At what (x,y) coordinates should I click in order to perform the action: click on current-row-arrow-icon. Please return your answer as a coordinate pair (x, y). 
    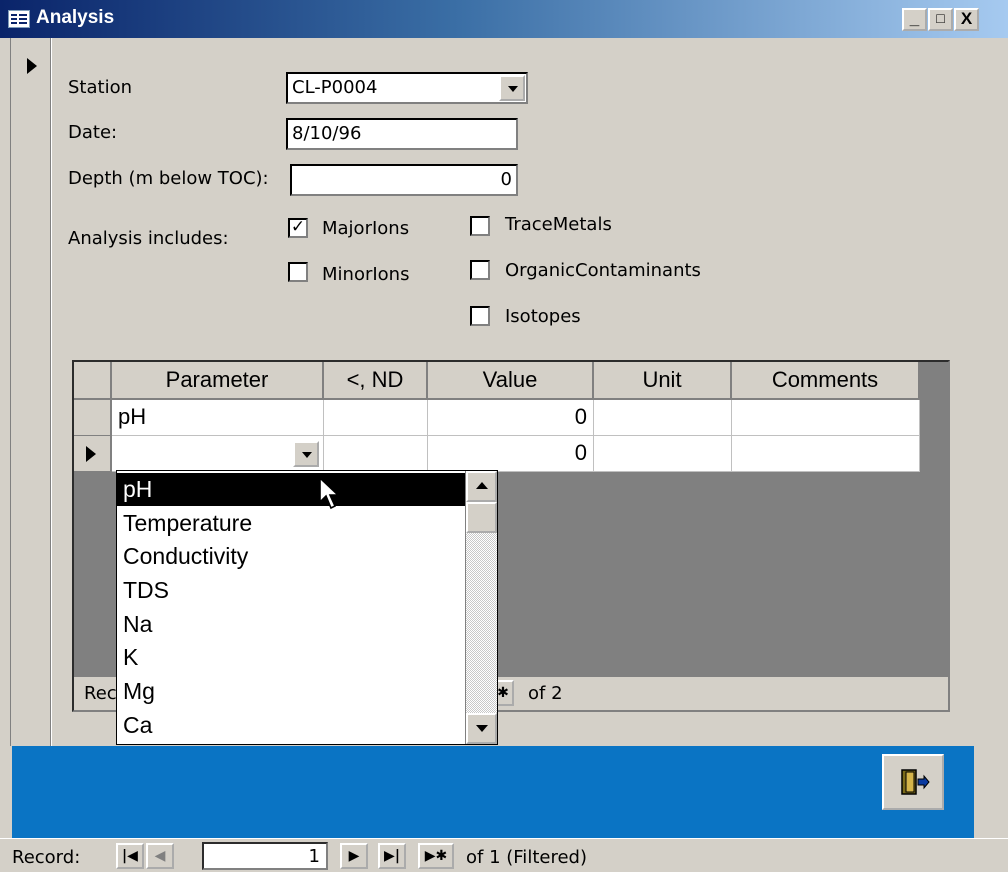
    Looking at the image, I should click on (91, 454).